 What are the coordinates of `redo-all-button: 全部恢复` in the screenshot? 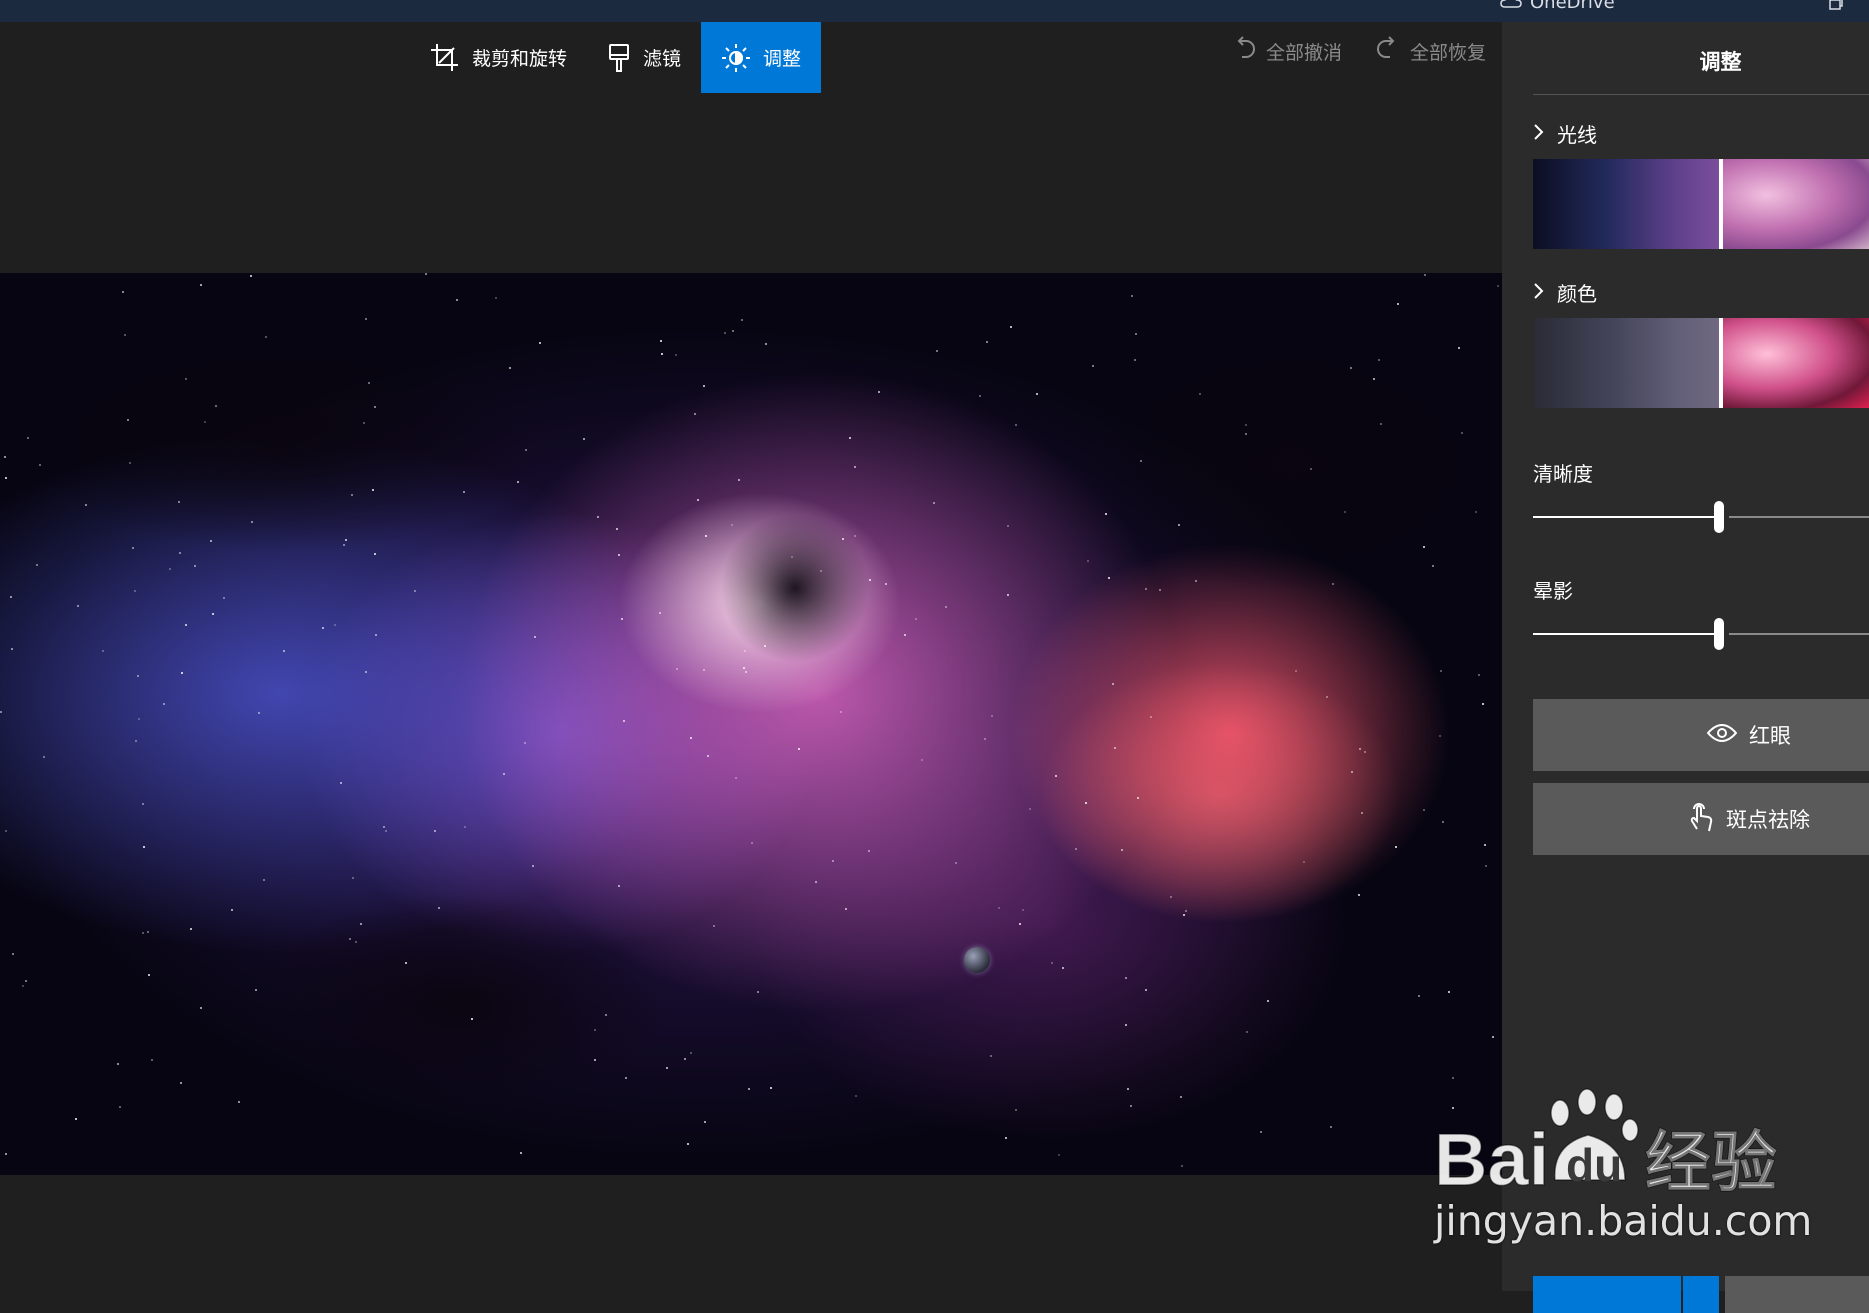 It's located at (1431, 51).